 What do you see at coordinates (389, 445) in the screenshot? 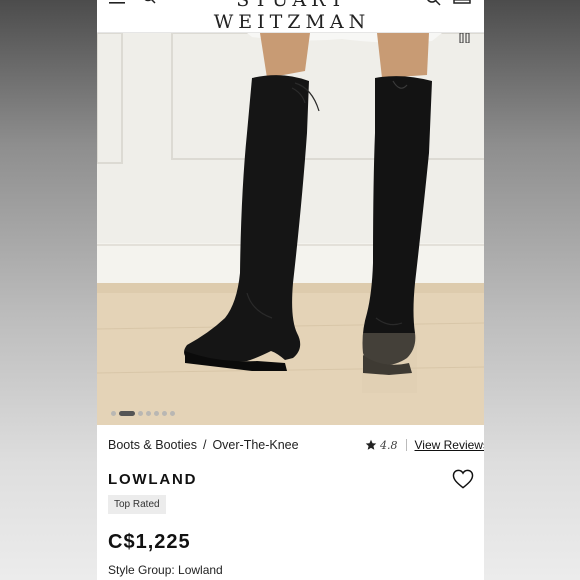
I see `rating-score: 4.8` at bounding box center [389, 445].